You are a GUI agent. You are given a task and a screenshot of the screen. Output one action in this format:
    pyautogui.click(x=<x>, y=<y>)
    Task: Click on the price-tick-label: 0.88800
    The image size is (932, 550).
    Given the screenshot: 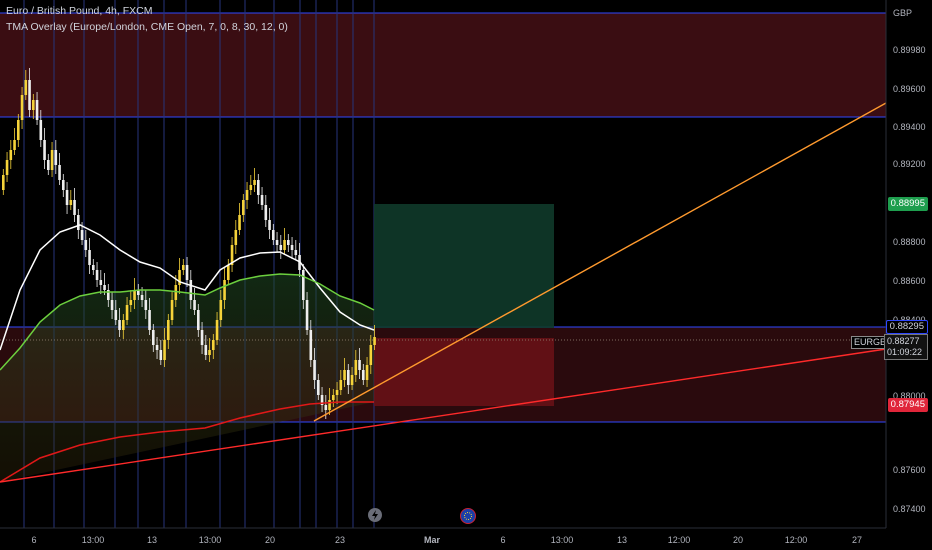 What is the action you would take?
    pyautogui.click(x=909, y=242)
    